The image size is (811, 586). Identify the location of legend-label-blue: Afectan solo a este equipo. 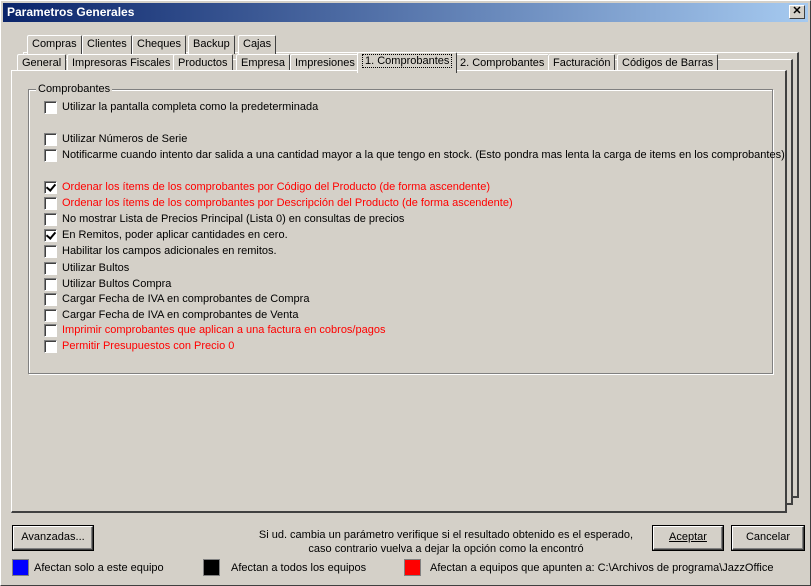
(99, 568).